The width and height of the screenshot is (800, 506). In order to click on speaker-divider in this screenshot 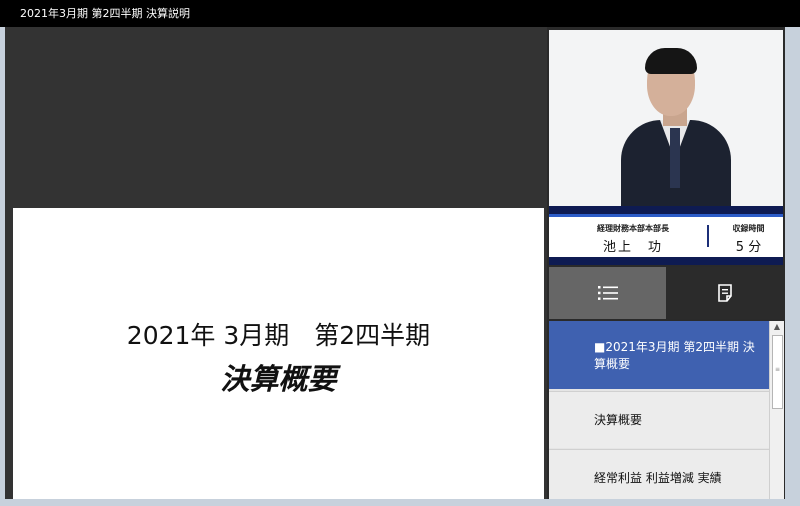, I will do `click(708, 236)`.